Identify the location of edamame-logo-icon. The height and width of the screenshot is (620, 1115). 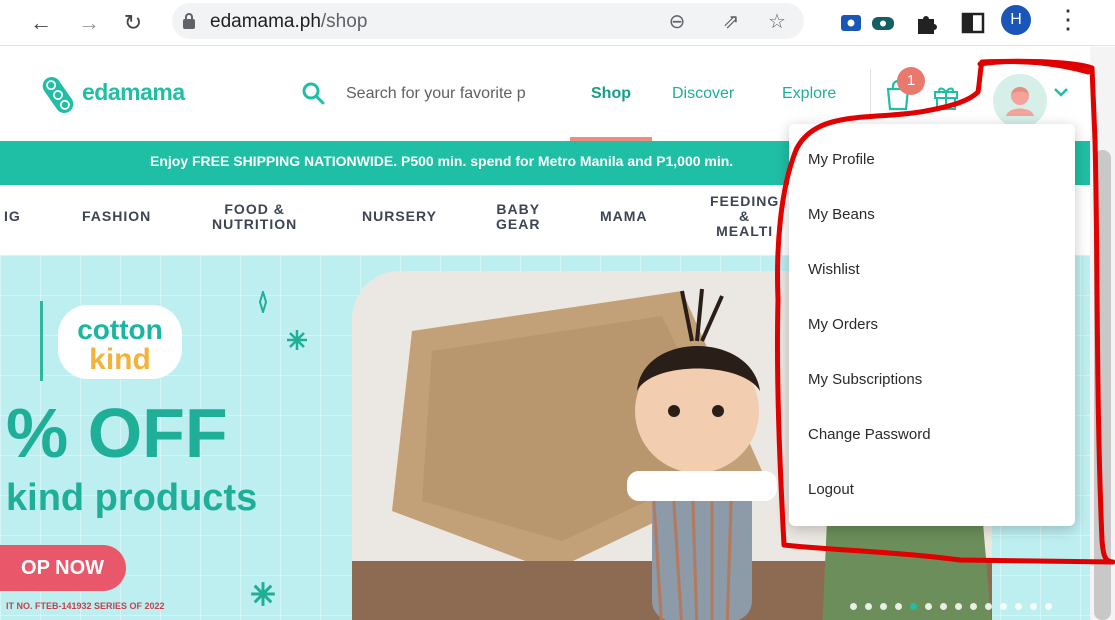
(58, 95).